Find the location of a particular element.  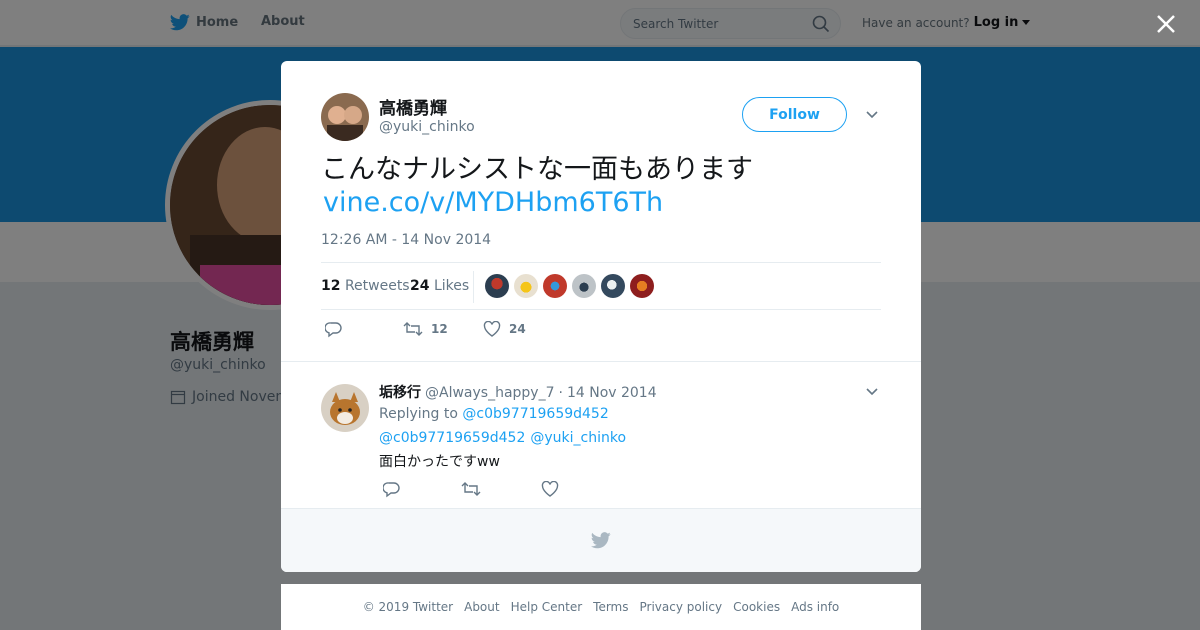

footer-link-help-center: Help Center is located at coordinates (547, 607).